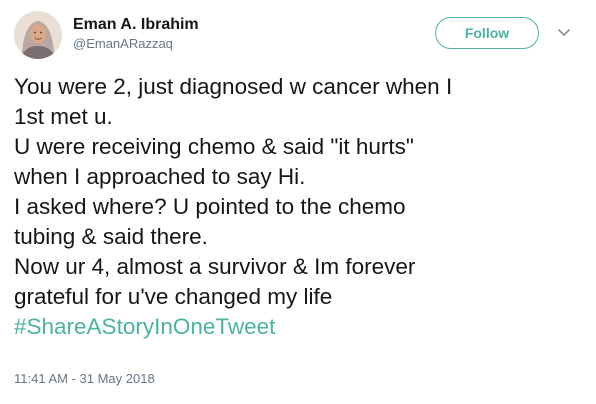  What do you see at coordinates (123, 43) in the screenshot?
I see `author-handle: @EmanARazzaq` at bounding box center [123, 43].